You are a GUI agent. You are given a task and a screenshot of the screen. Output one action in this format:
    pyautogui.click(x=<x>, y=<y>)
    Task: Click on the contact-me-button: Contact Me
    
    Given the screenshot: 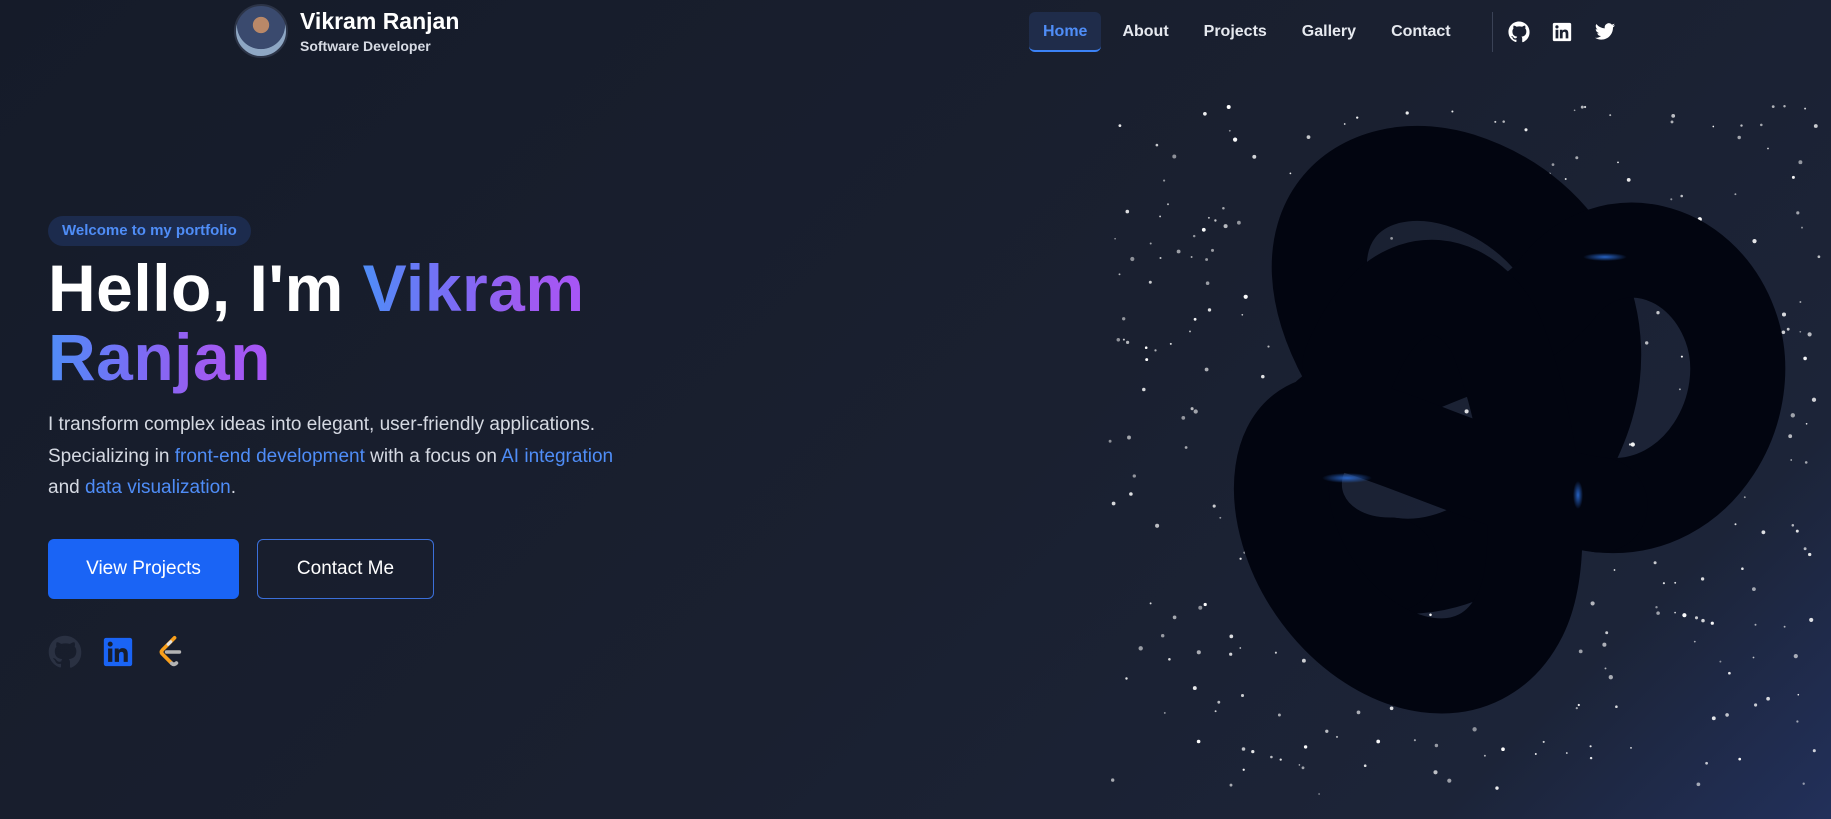 What is the action you would take?
    pyautogui.click(x=345, y=569)
    